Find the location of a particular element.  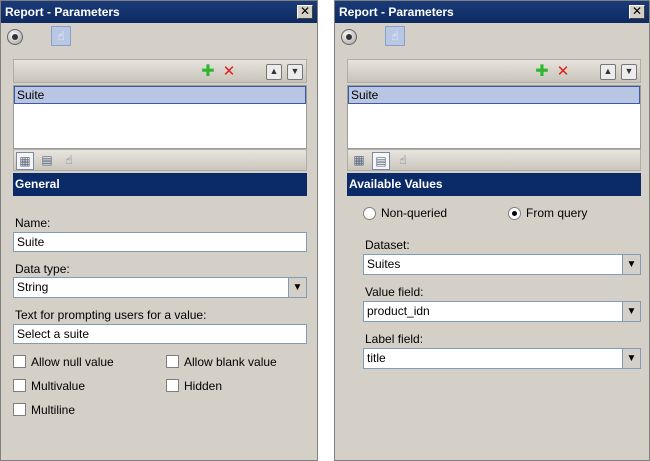

multiline-label: Multiline is located at coordinates (53, 410).